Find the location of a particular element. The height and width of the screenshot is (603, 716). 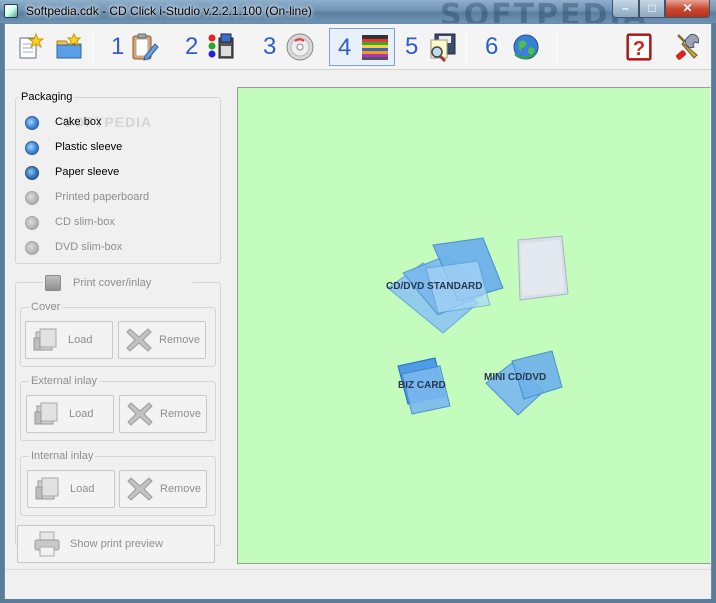

mini-cd-dvd-item: MINI CD/DVD is located at coordinates (528, 380).